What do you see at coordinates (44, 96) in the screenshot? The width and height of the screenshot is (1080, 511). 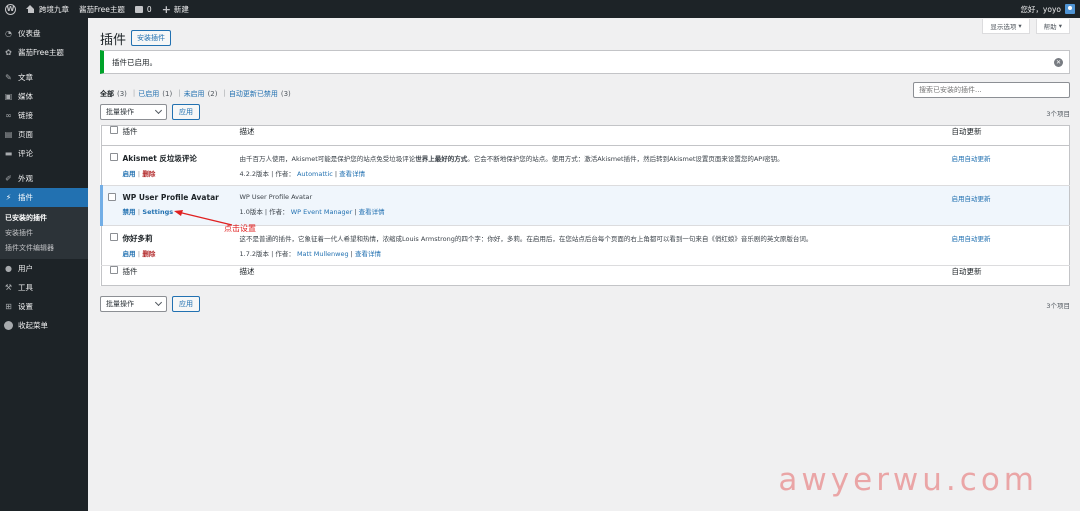 I see `sidebar-item-media: ▣ 媒体` at bounding box center [44, 96].